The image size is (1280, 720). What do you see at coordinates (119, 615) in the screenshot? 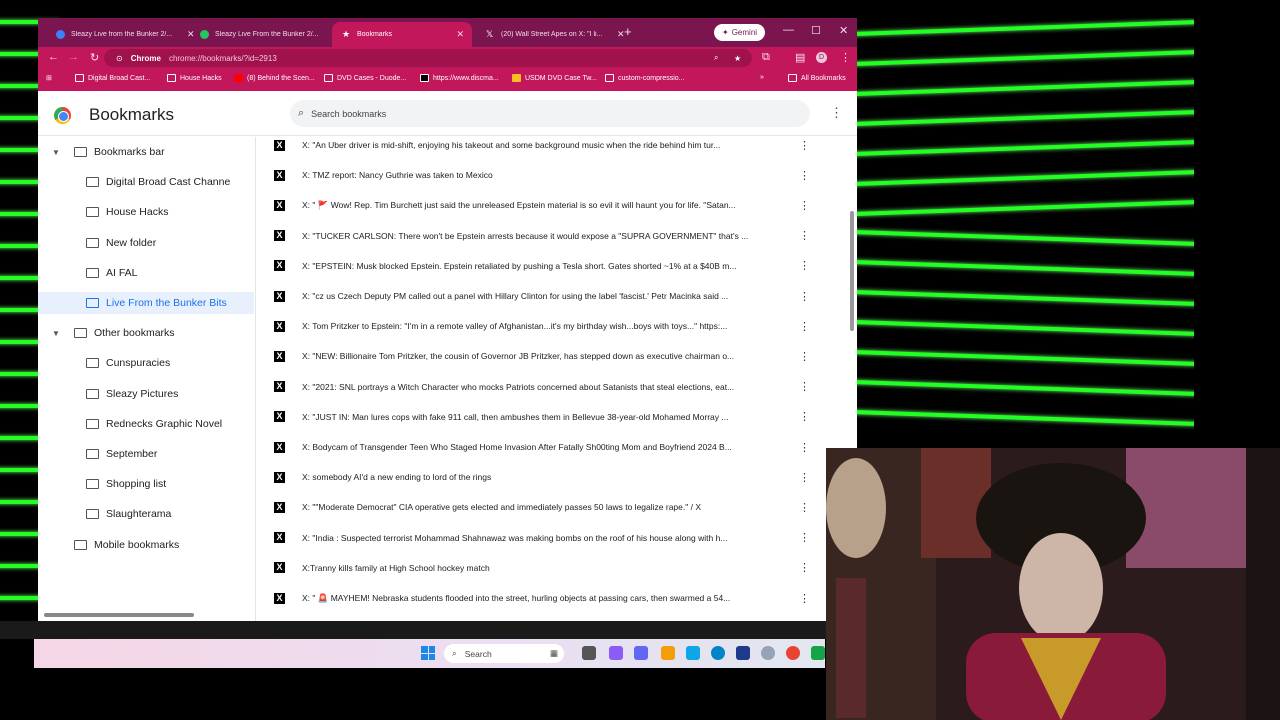
I see `horizontal-scrollbar` at bounding box center [119, 615].